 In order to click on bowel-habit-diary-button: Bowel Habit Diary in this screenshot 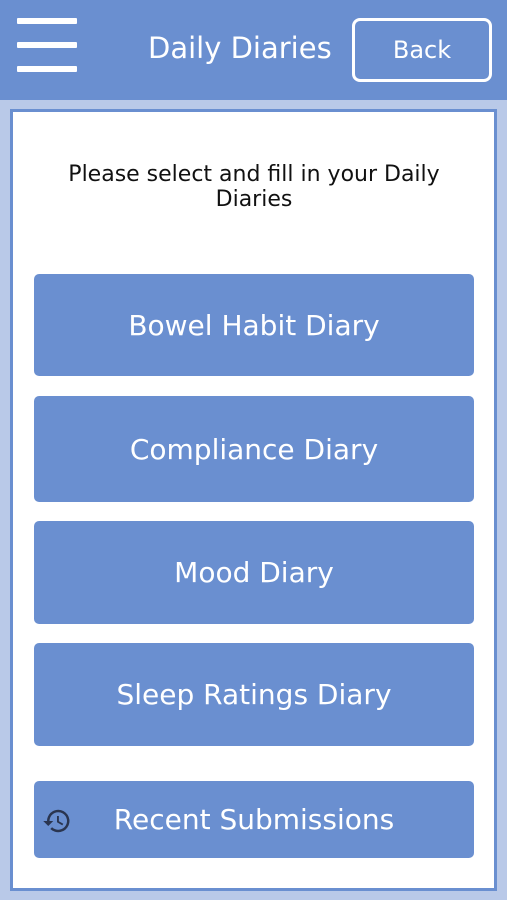, I will do `click(254, 325)`.